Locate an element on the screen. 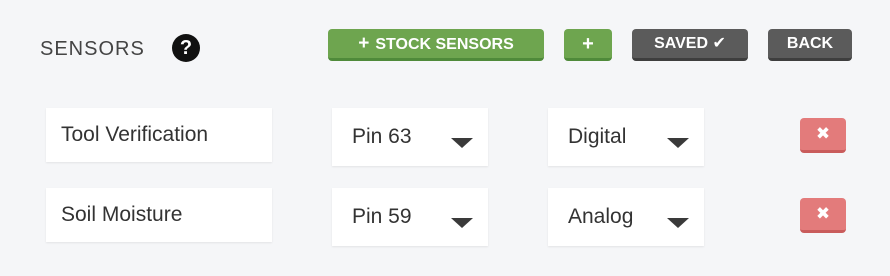 The height and width of the screenshot is (276, 890). plus-icon: + is located at coordinates (364, 43).